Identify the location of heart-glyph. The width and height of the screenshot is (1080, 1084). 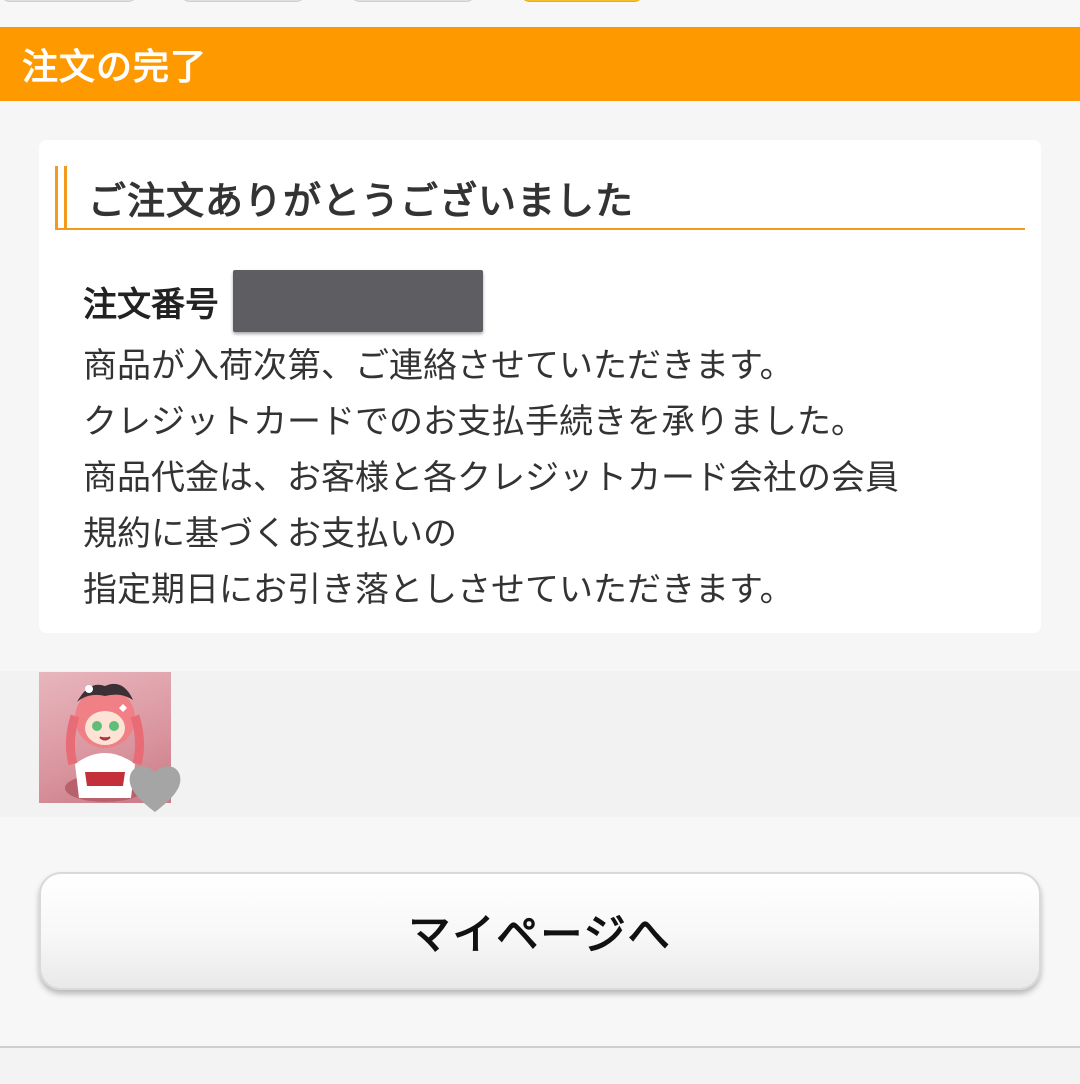
(155, 789).